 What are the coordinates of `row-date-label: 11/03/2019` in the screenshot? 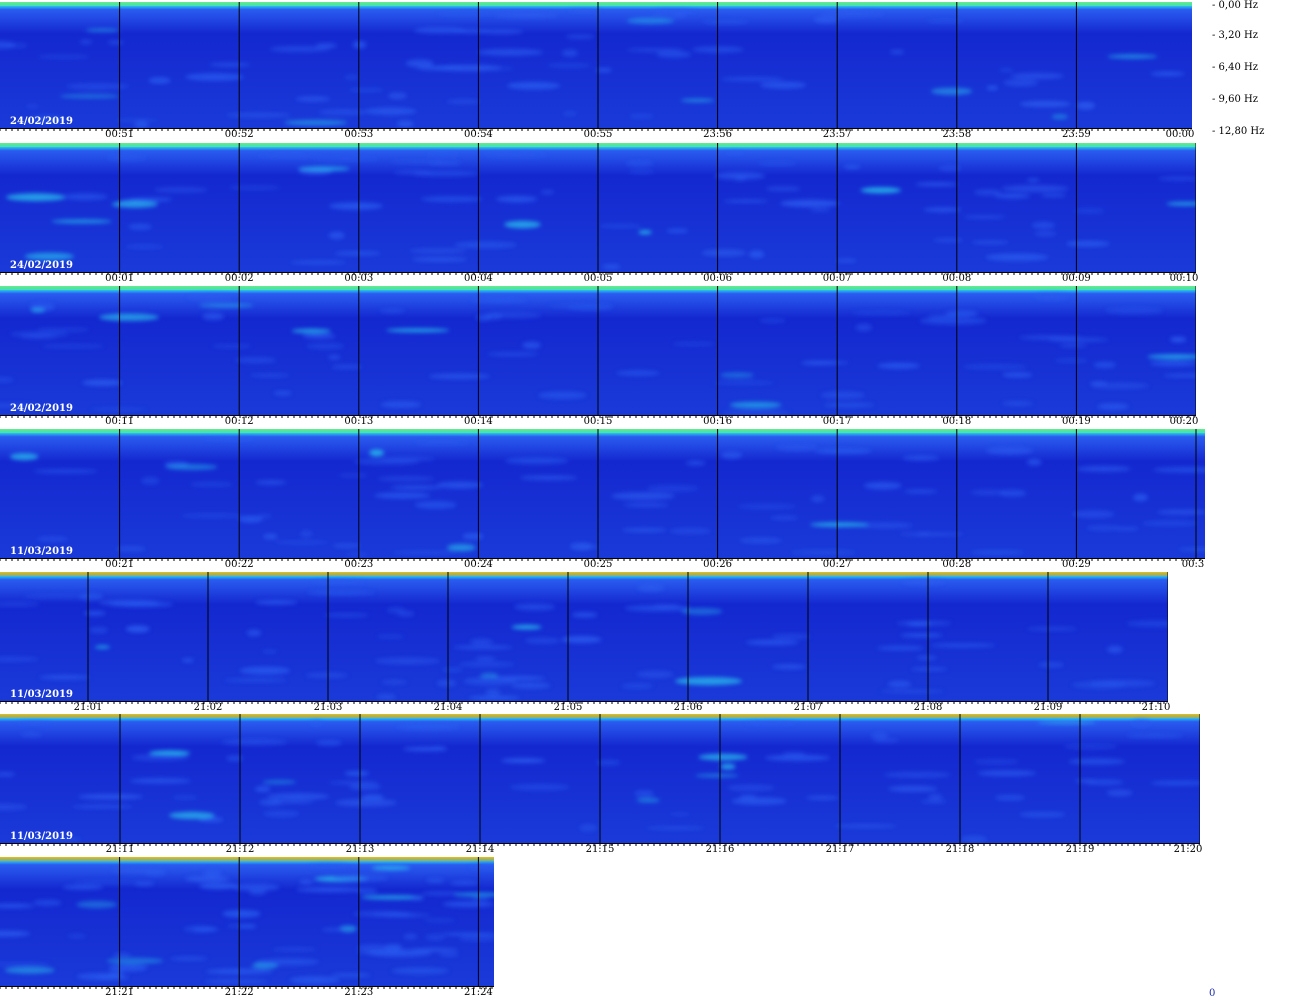 It's located at (41, 836).